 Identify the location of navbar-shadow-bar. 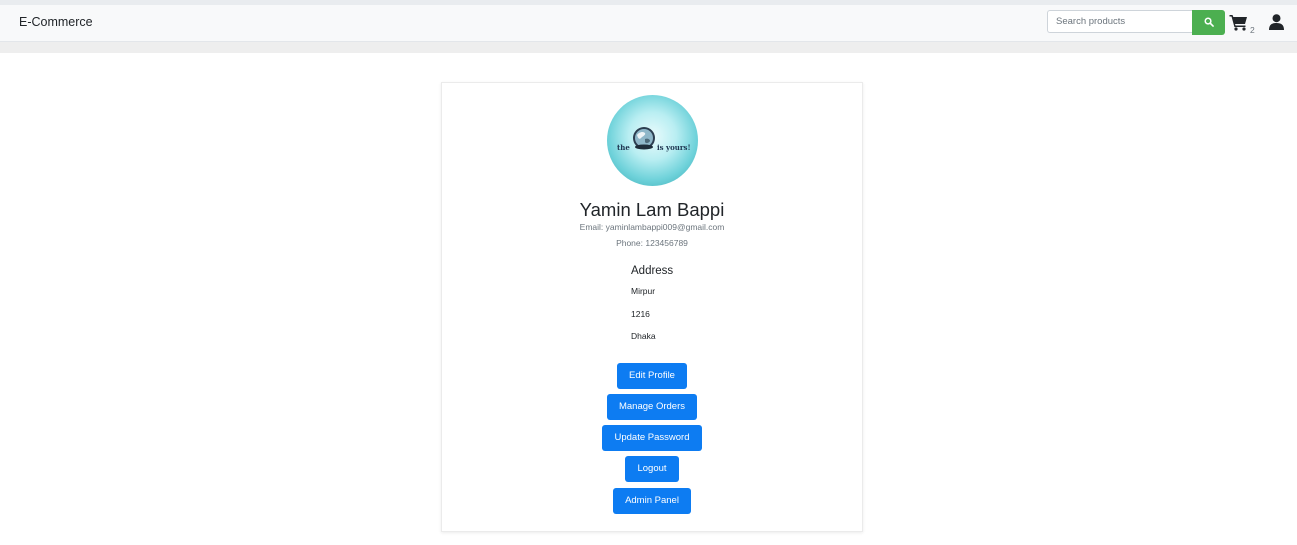
(648, 47).